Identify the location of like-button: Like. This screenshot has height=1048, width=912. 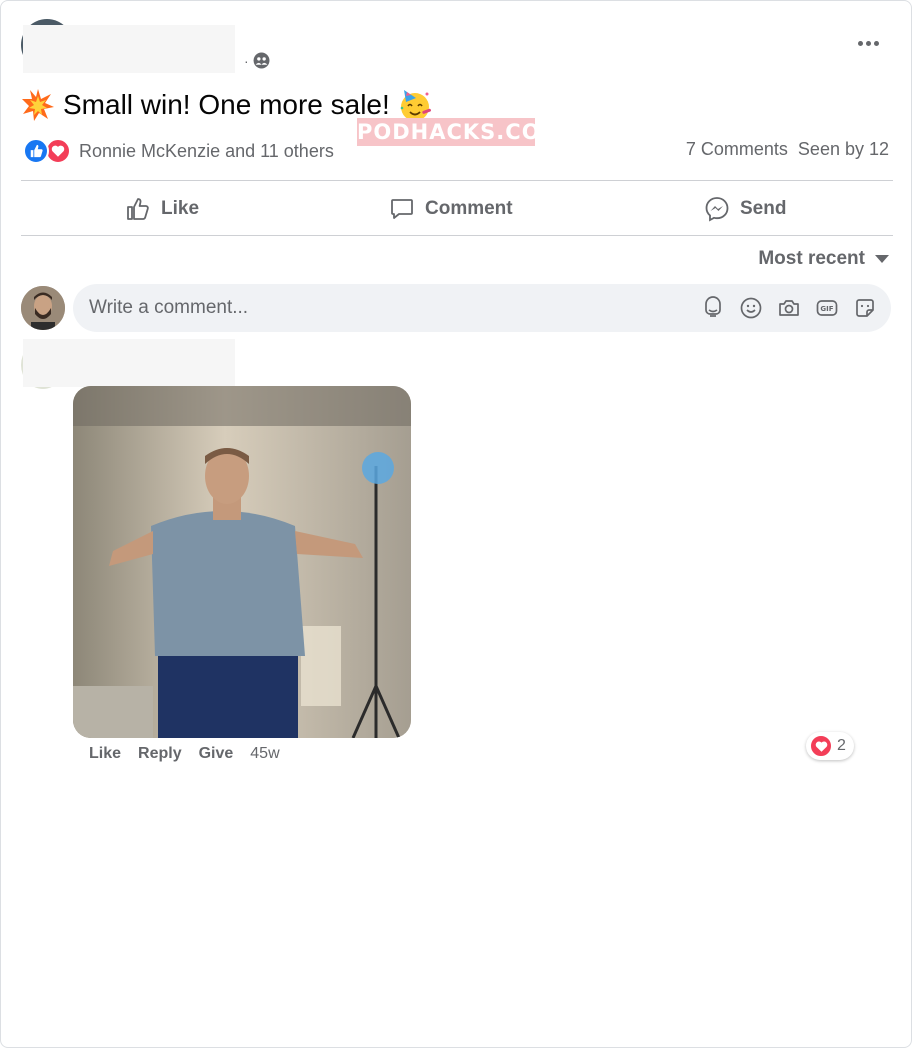
(162, 209).